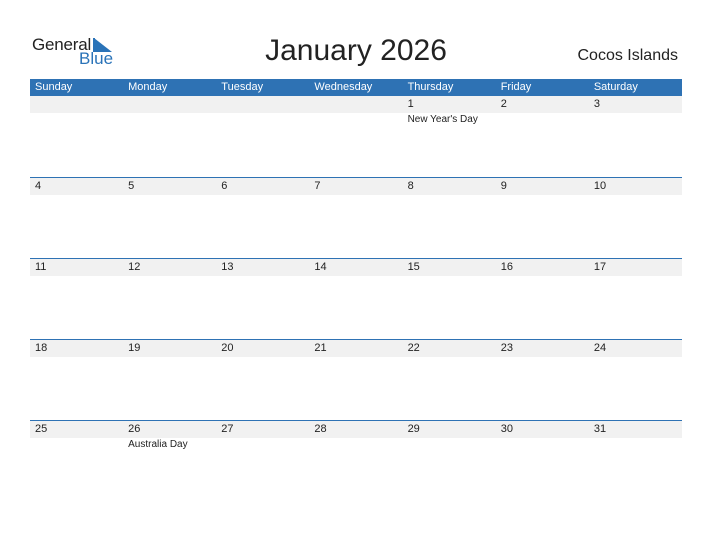 The image size is (712, 550). What do you see at coordinates (41, 429) in the screenshot?
I see `day-number: 25` at bounding box center [41, 429].